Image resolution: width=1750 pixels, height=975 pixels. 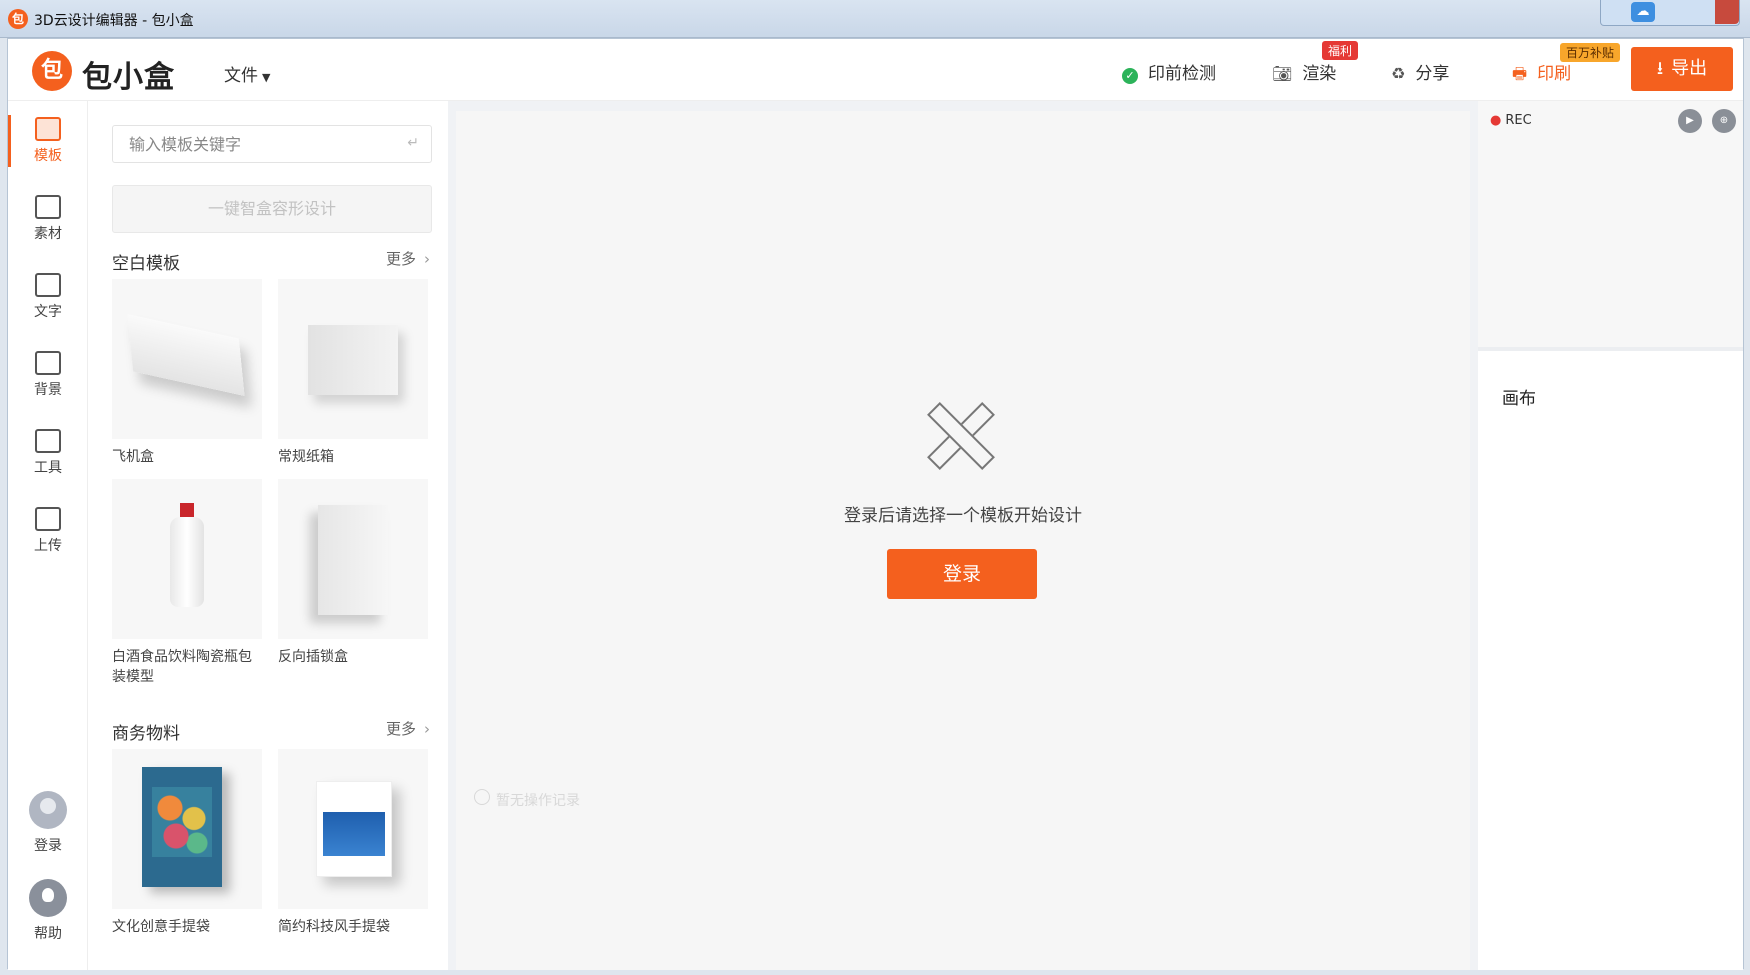 I want to click on 3d-preview: ● REC ▶ ⊕, so click(x=1610, y=226).